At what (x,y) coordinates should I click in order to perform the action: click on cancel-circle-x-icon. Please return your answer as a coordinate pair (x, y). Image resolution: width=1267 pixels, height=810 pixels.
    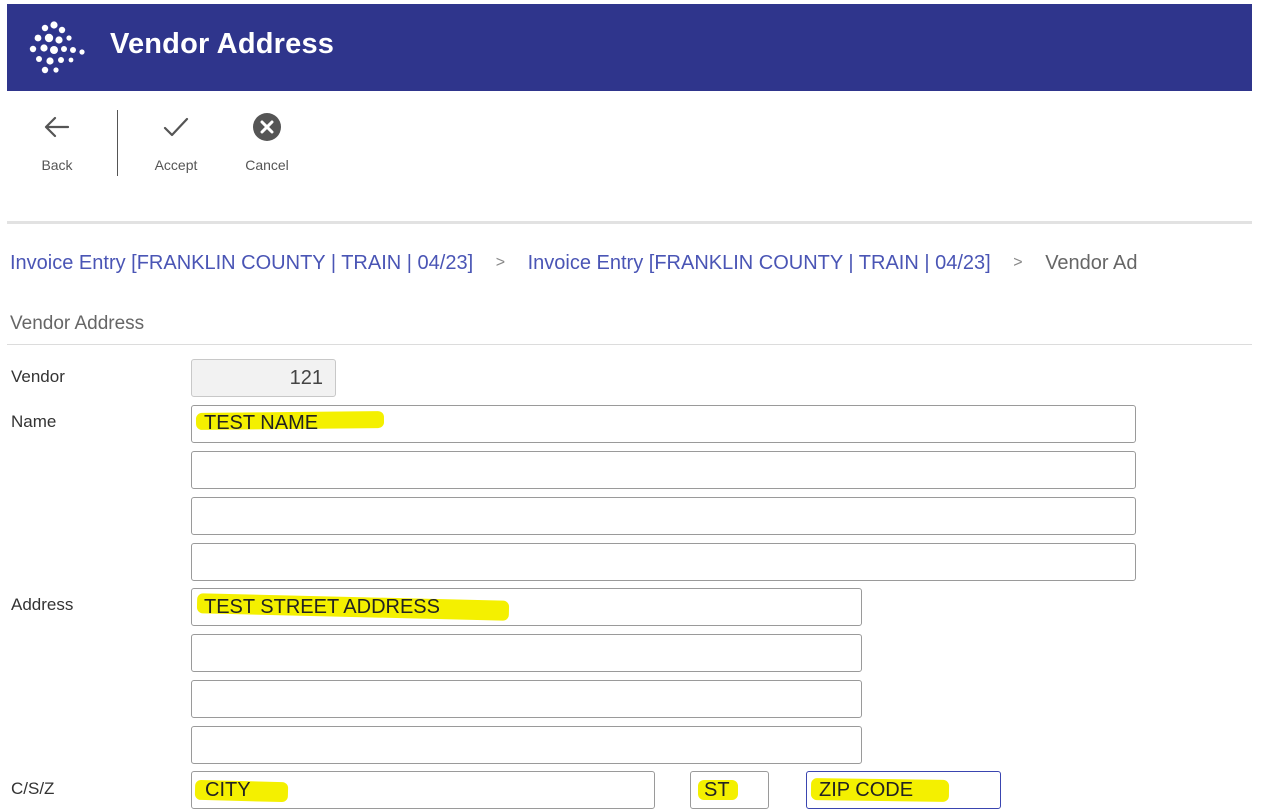
    Looking at the image, I should click on (267, 127).